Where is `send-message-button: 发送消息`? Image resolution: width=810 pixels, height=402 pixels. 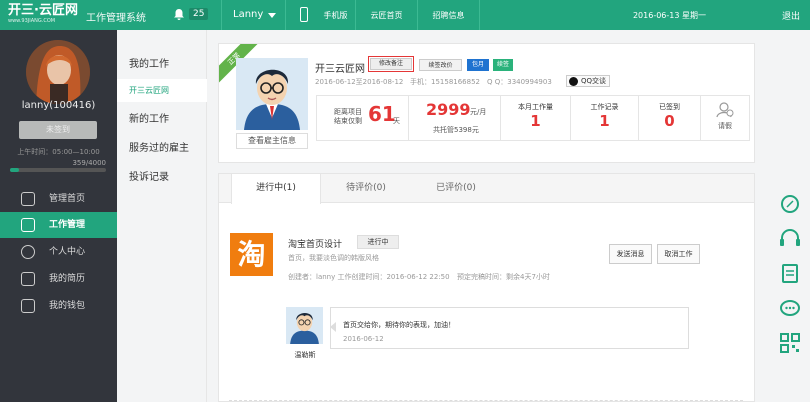
send-message-button: 发送消息 is located at coordinates (630, 254).